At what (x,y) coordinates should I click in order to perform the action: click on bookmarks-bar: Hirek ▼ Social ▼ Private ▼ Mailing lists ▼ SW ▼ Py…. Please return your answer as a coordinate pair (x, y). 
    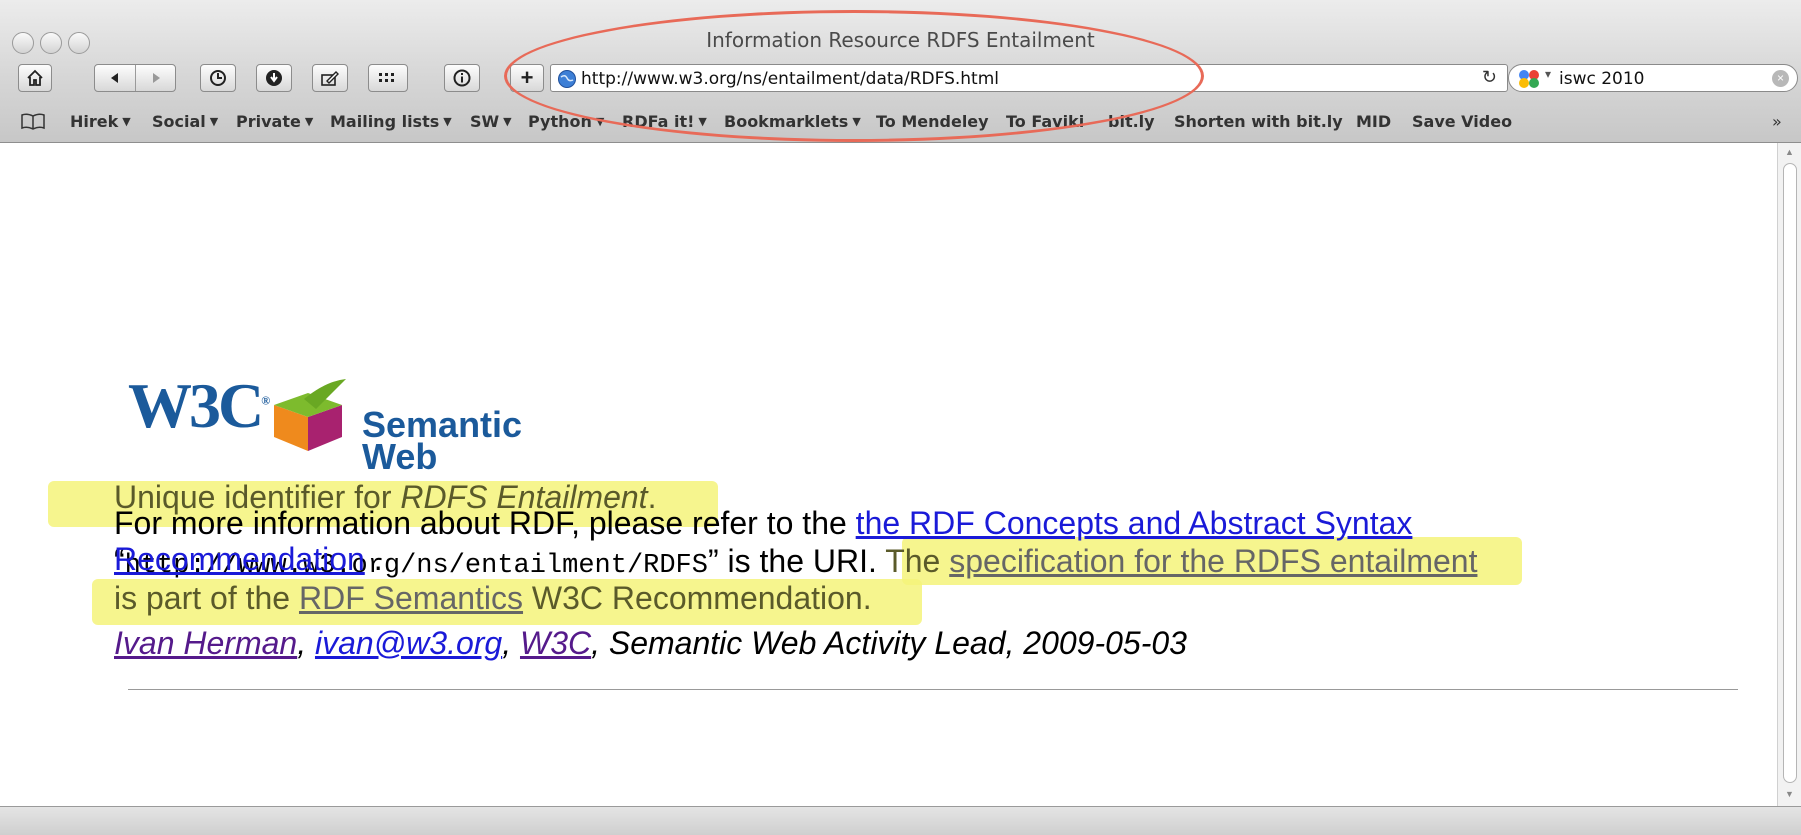
    Looking at the image, I should click on (900, 120).